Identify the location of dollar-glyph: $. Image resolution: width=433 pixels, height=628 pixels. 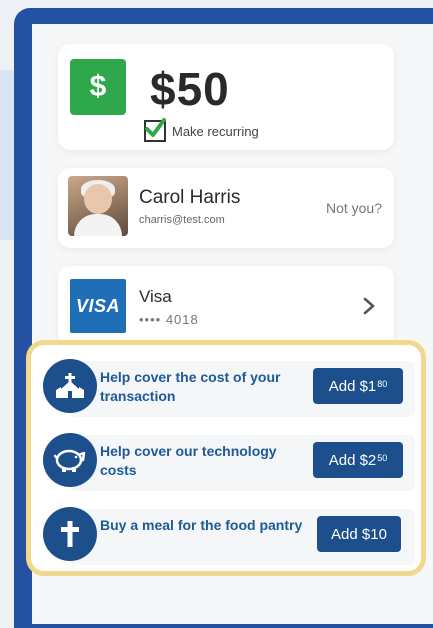
(98, 86).